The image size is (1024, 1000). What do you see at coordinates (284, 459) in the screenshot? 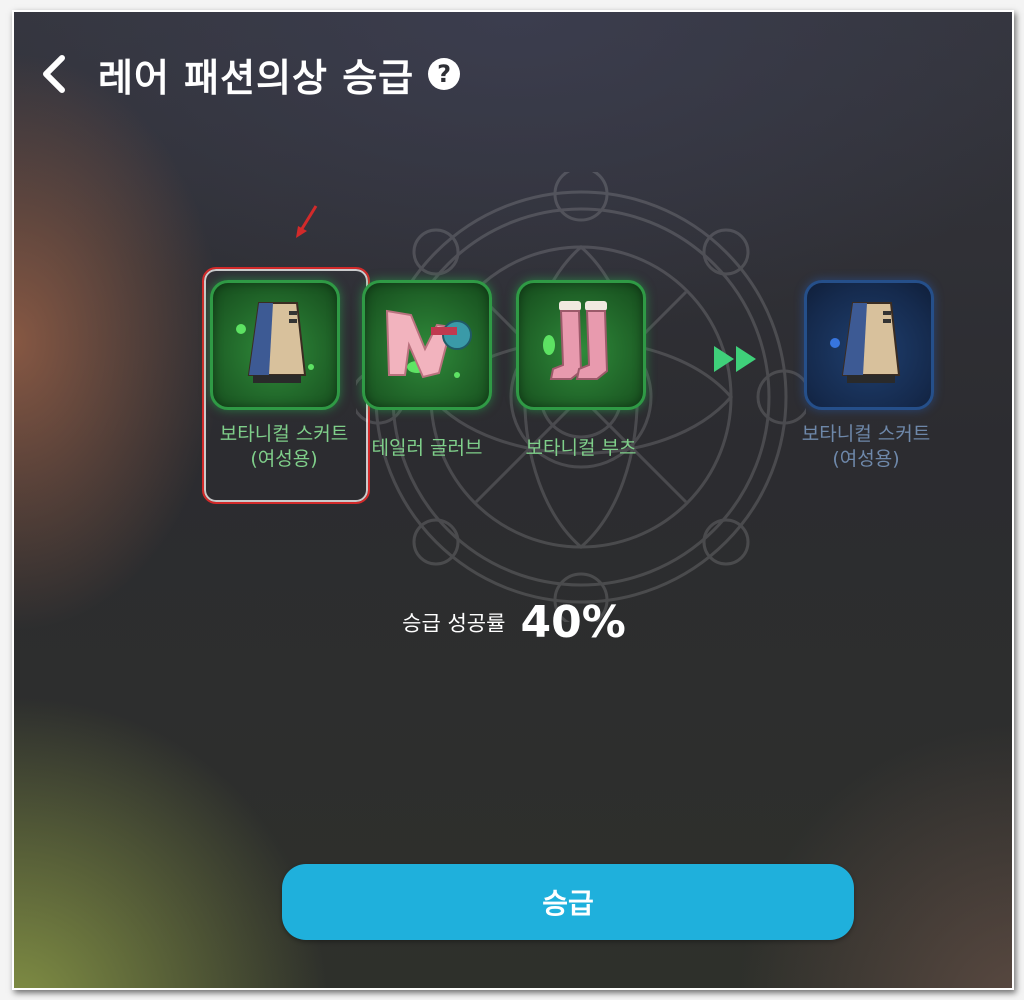
I see `material-subname: (여성용)` at bounding box center [284, 459].